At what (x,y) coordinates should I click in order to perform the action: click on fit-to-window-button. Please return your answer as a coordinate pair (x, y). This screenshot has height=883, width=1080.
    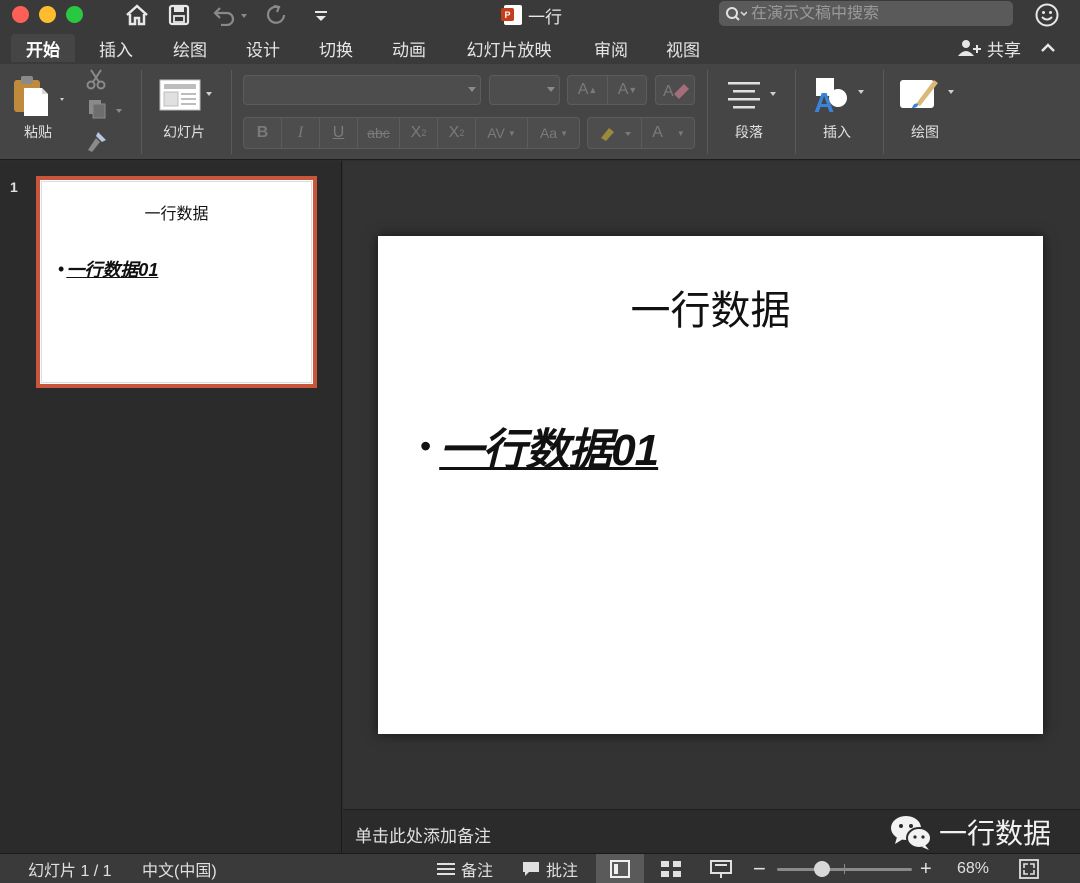
    Looking at the image, I should click on (1029, 868).